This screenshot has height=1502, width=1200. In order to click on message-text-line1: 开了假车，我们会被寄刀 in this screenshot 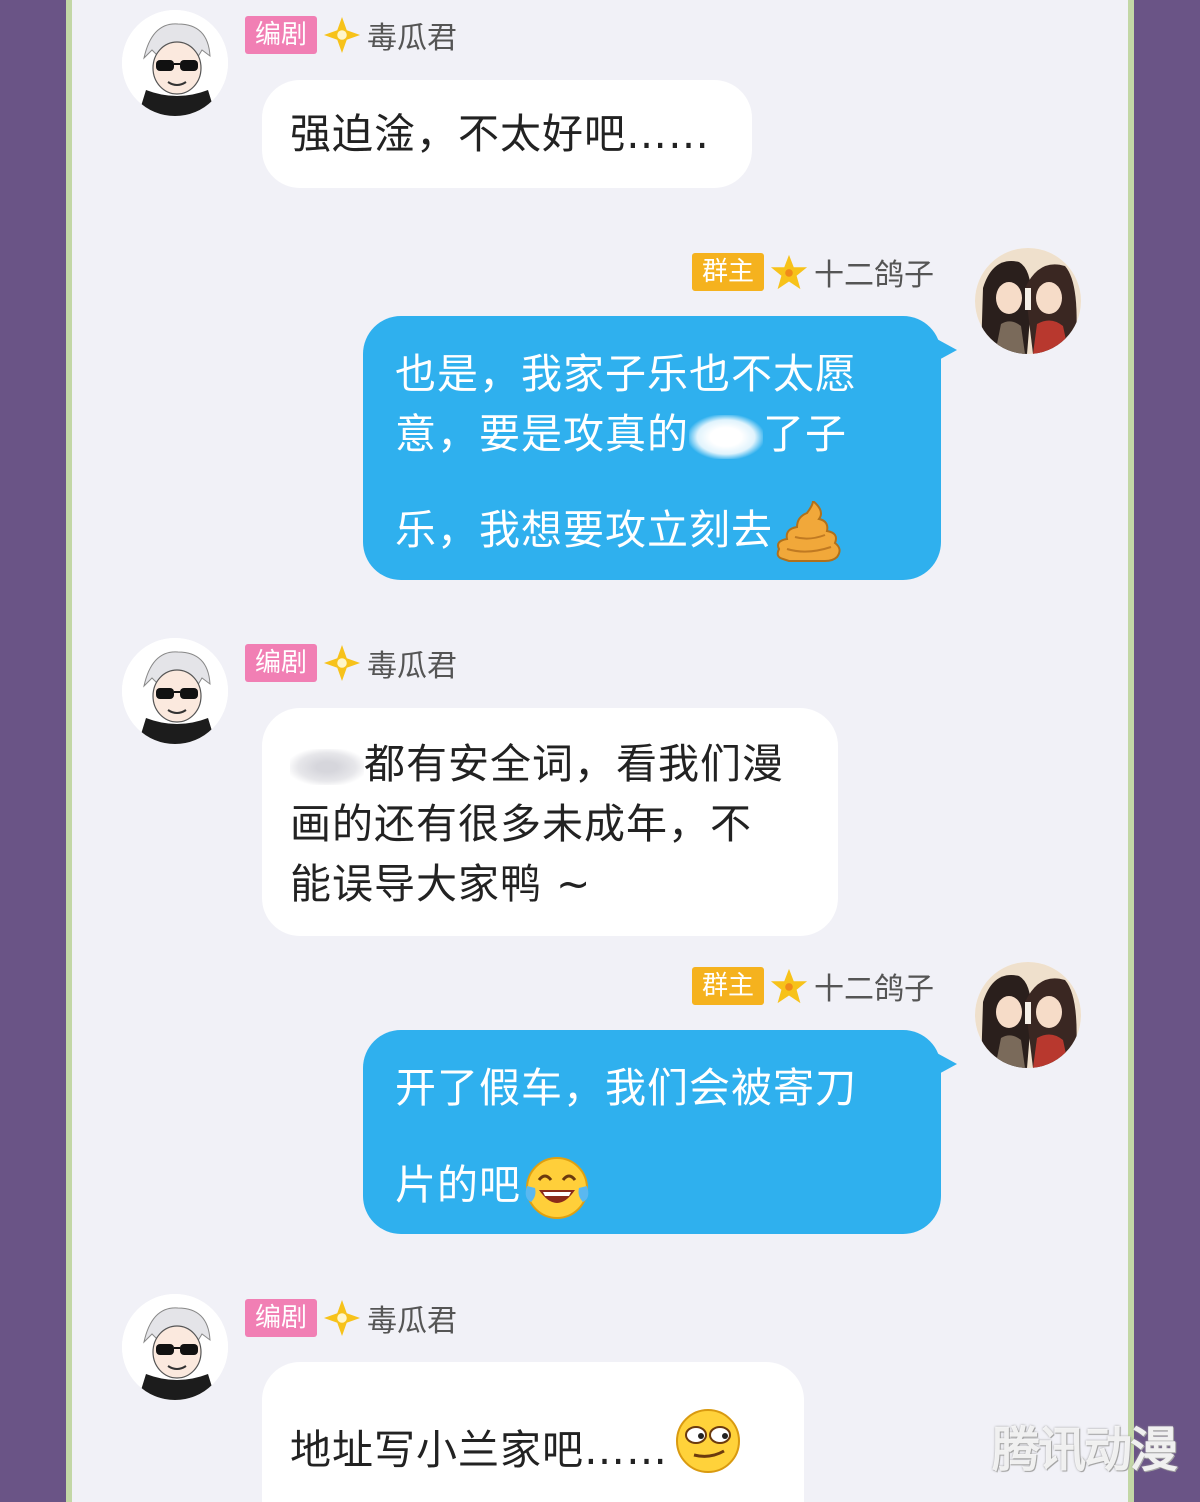, I will do `click(626, 1088)`.